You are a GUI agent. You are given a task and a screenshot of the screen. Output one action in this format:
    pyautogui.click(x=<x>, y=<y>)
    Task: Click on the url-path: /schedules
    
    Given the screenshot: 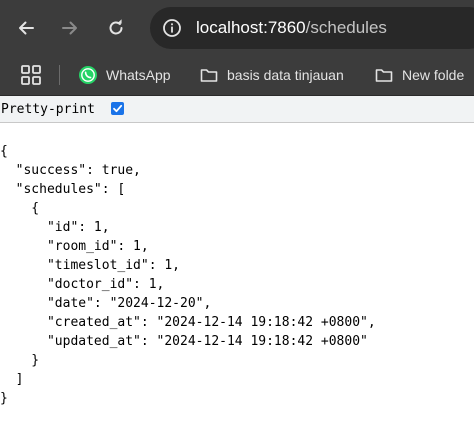 What is the action you would take?
    pyautogui.click(x=346, y=27)
    